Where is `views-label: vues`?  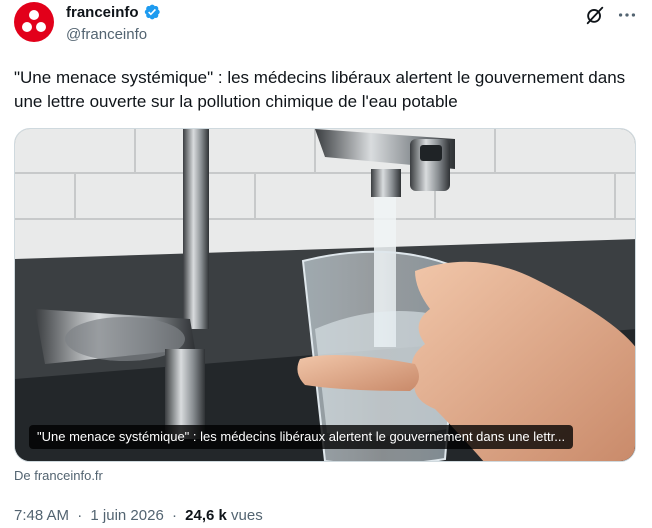 views-label: vues is located at coordinates (247, 515).